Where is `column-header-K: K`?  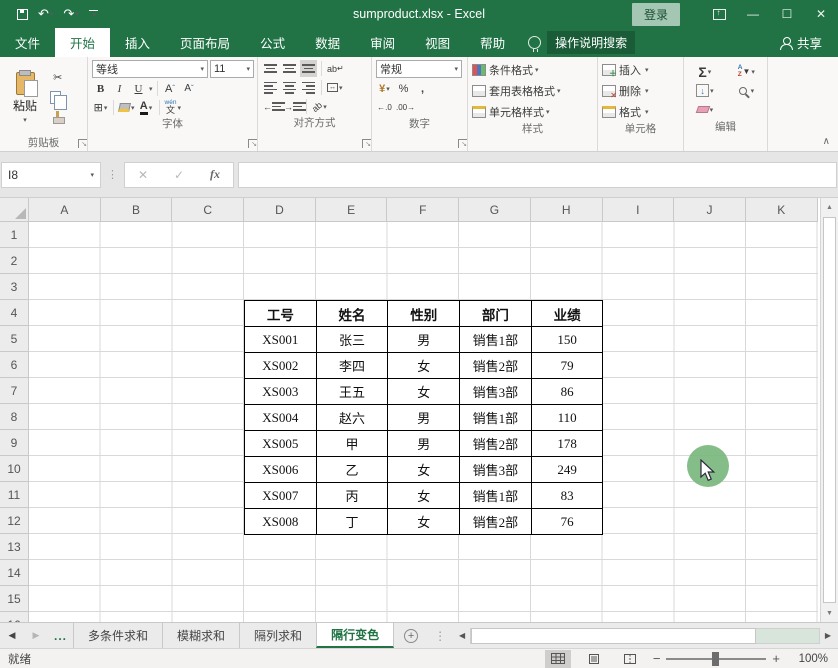 column-header-K: K is located at coordinates (781, 210).